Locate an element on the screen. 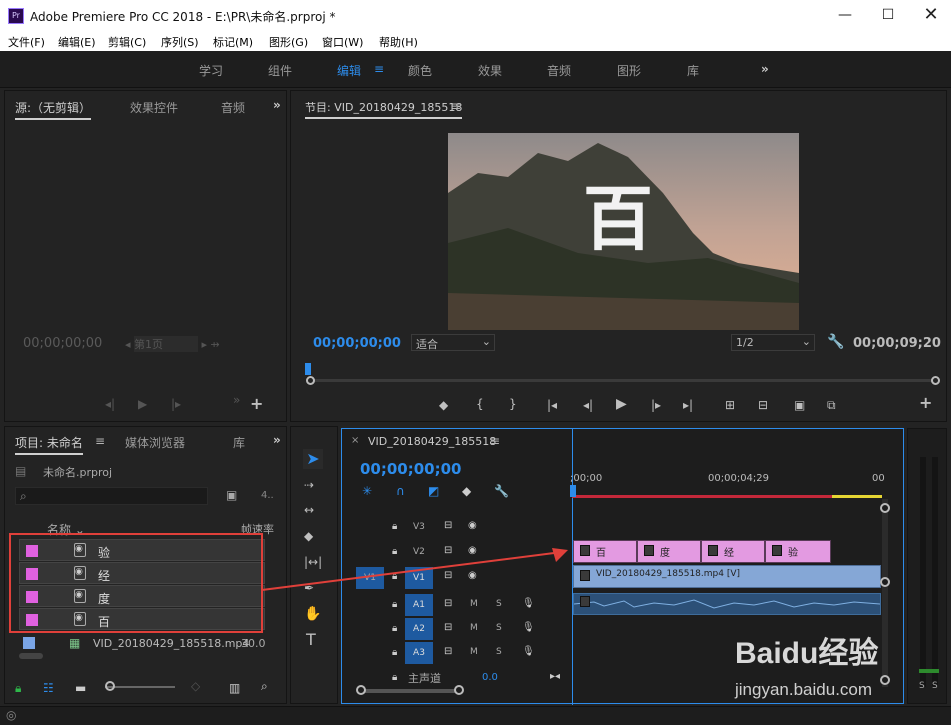  extract-icon: ⊟ is located at coordinates (763, 405).